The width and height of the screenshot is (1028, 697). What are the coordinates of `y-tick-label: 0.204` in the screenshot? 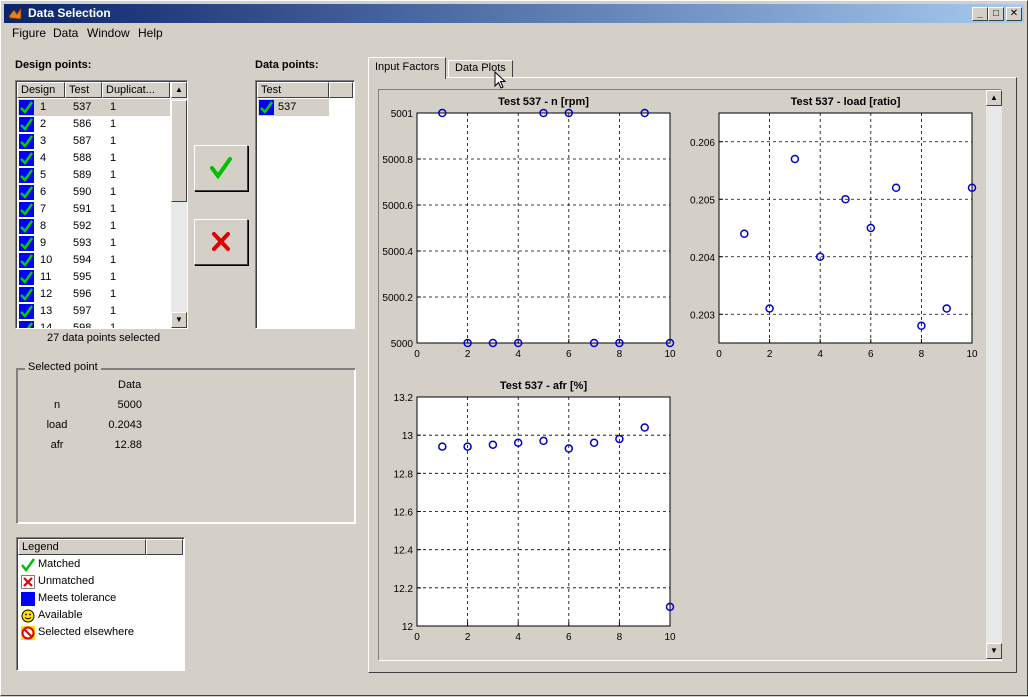 It's located at (702, 258).